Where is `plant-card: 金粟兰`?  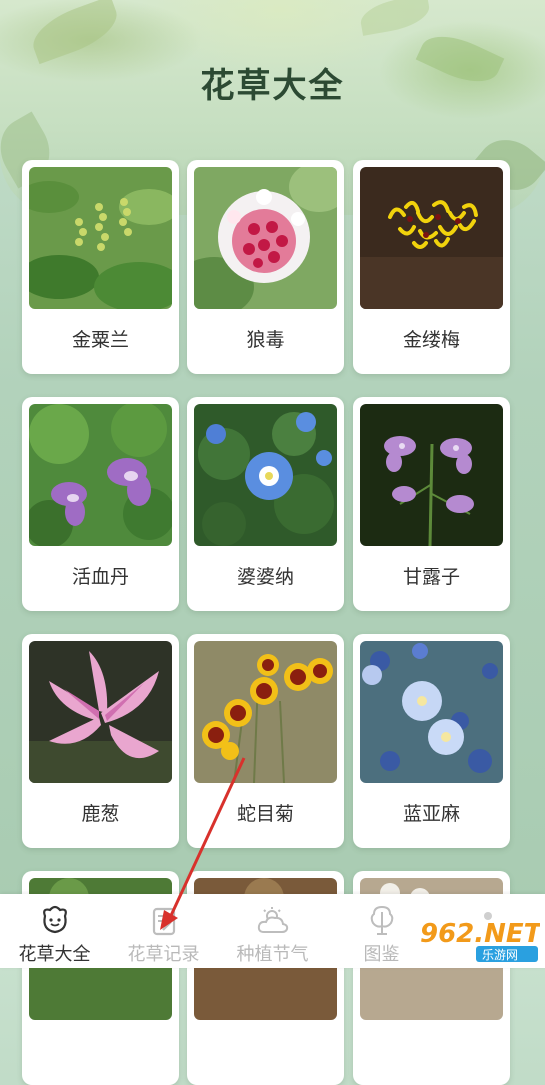 plant-card: 金粟兰 is located at coordinates (100, 267).